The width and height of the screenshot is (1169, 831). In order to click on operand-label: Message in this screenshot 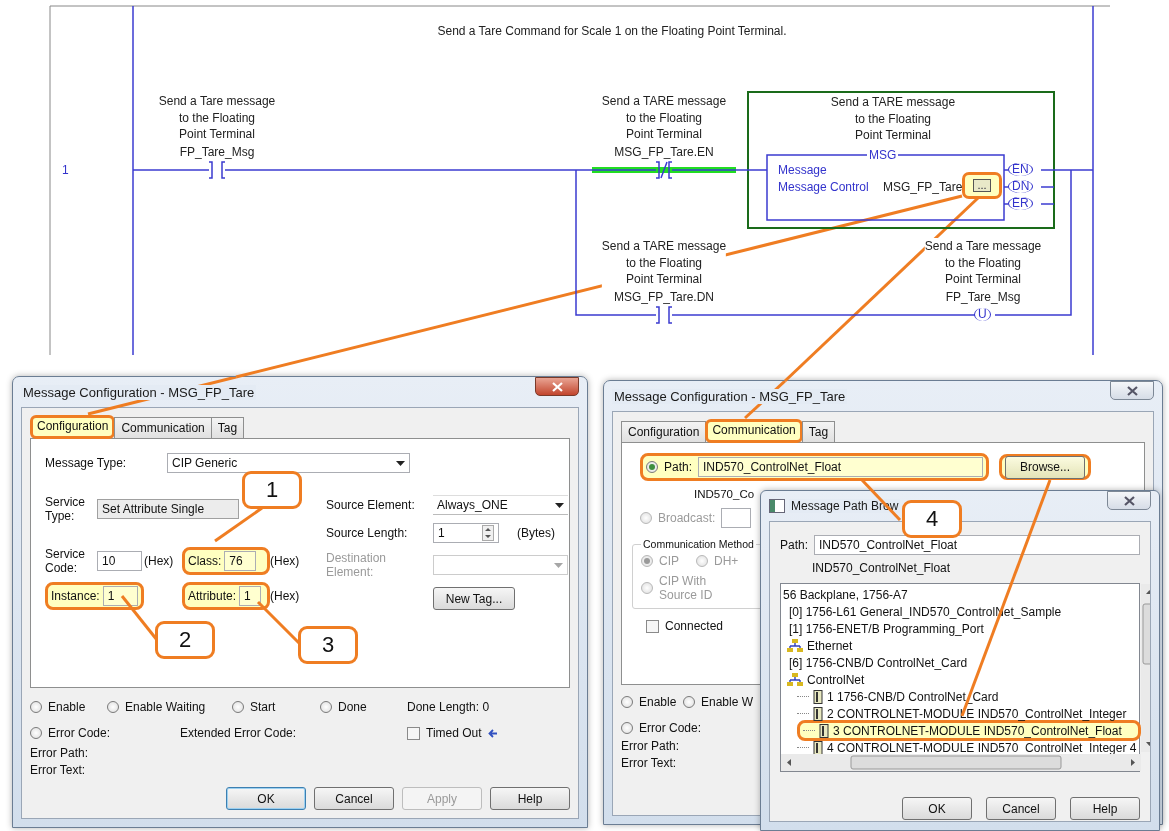, I will do `click(802, 170)`.